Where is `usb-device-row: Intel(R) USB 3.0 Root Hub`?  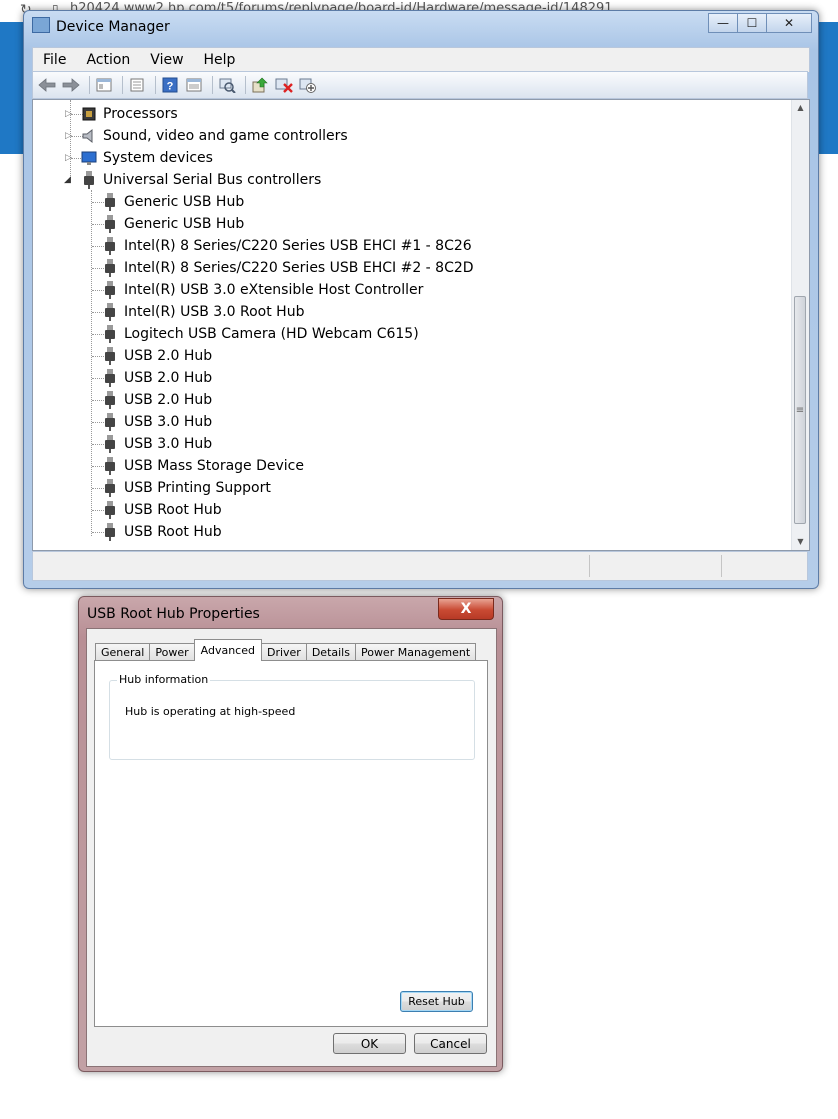 usb-device-row: Intel(R) USB 3.0 Root Hub is located at coordinates (403, 312).